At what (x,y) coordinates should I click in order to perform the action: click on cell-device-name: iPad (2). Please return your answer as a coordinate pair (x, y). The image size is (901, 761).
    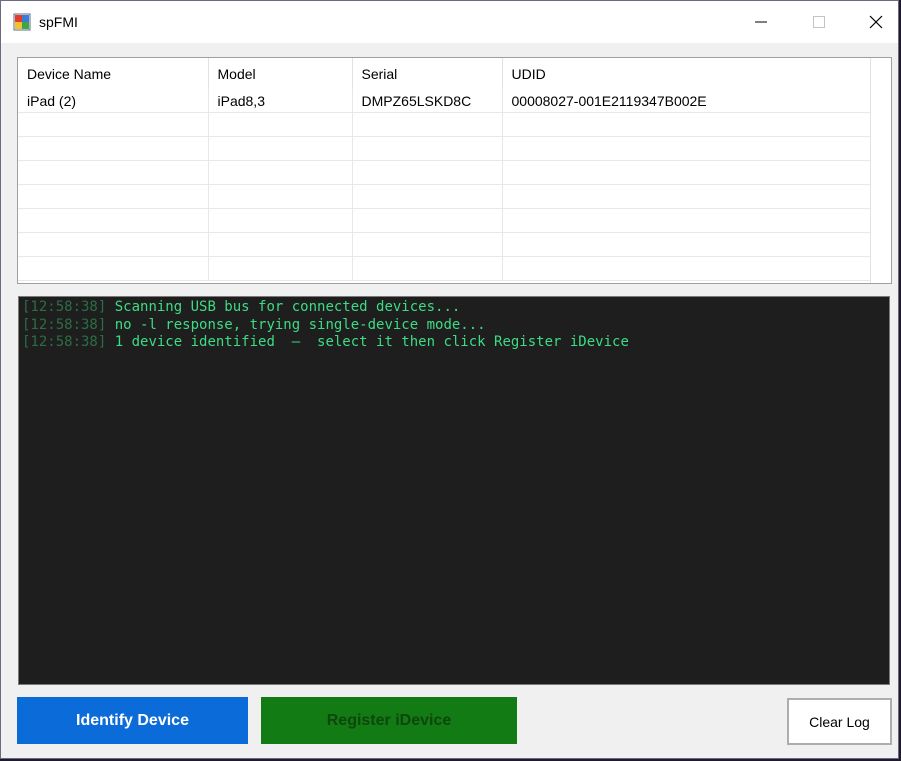
    Looking at the image, I should click on (113, 101).